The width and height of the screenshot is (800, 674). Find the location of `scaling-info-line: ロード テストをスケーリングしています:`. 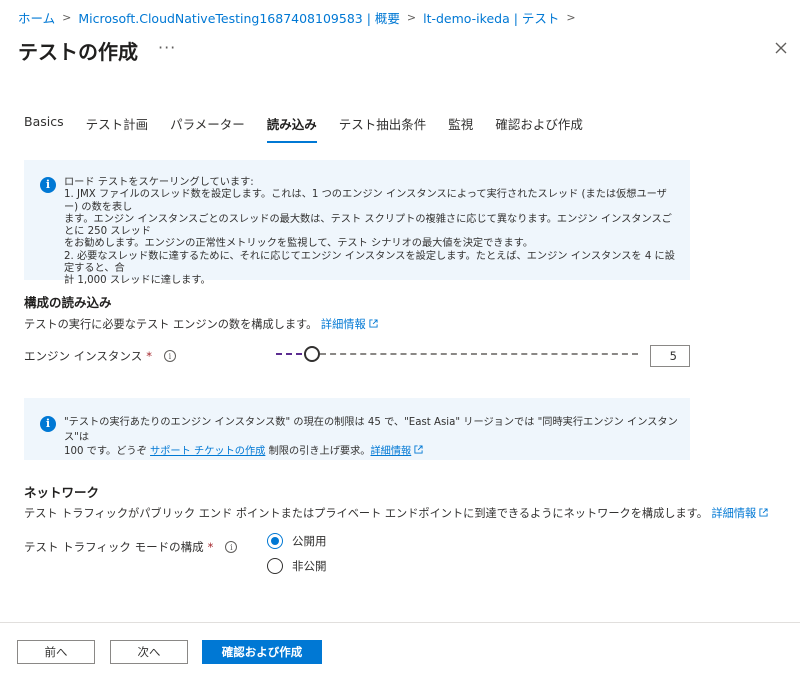

scaling-info-line: ロード テストをスケーリングしています: is located at coordinates (159, 182).